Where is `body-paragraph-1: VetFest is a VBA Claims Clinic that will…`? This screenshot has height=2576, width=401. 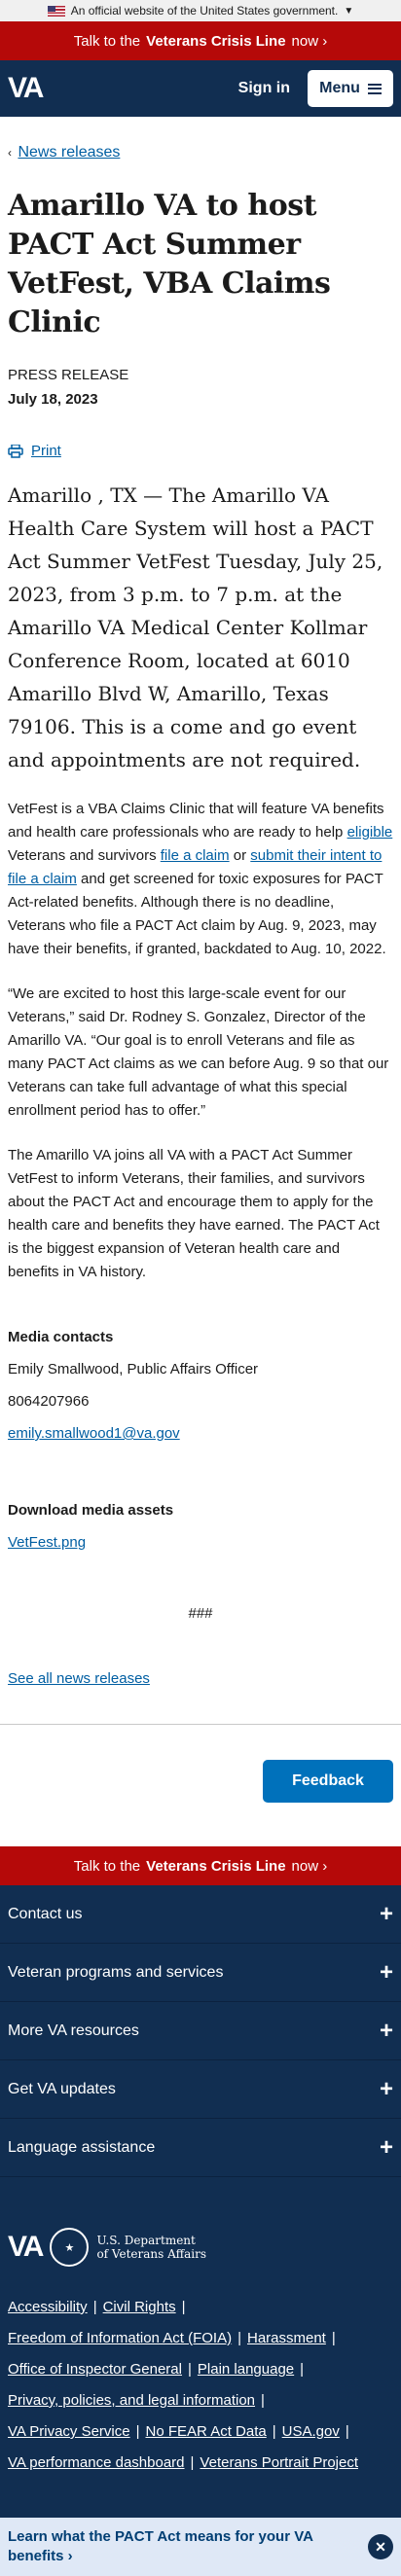
body-paragraph-1: VetFest is a VBA Claims Clinic that will… is located at coordinates (200, 879).